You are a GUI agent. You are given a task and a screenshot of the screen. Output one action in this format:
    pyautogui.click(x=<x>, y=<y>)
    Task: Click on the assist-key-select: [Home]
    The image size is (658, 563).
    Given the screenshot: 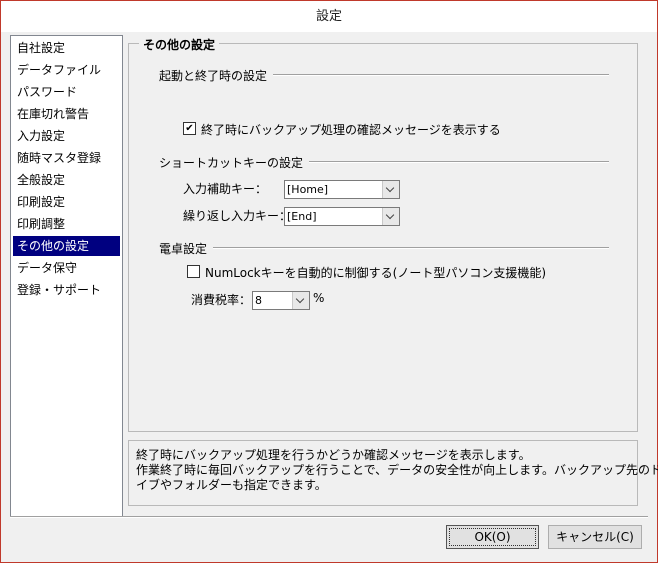 What is the action you would take?
    pyautogui.click(x=342, y=189)
    